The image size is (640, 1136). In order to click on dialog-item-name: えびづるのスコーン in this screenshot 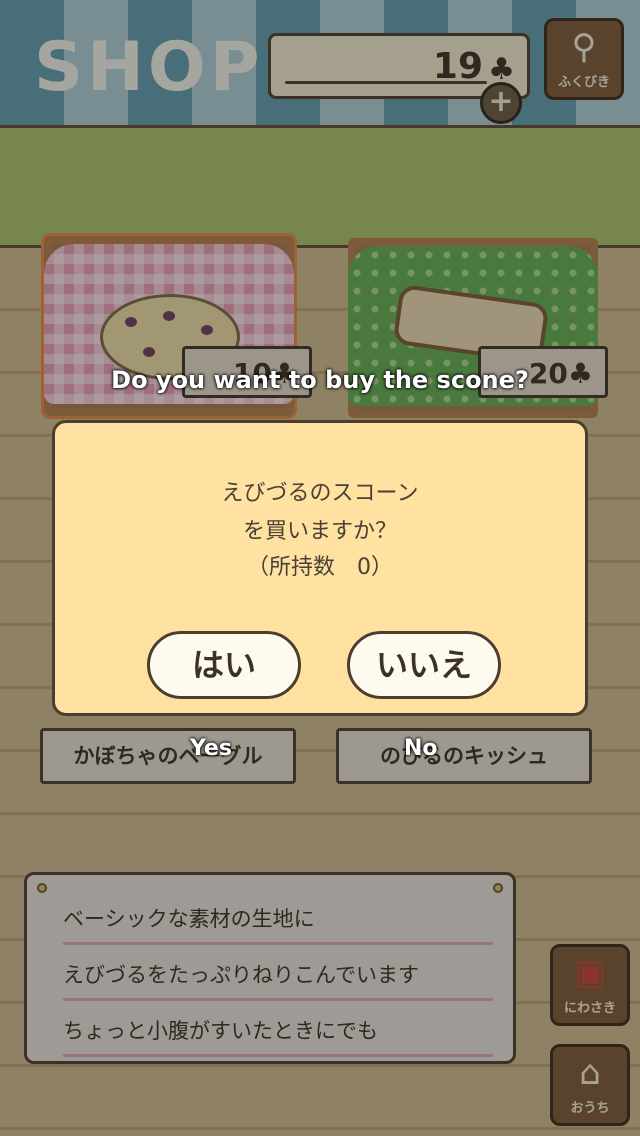, I will do `click(320, 493)`.